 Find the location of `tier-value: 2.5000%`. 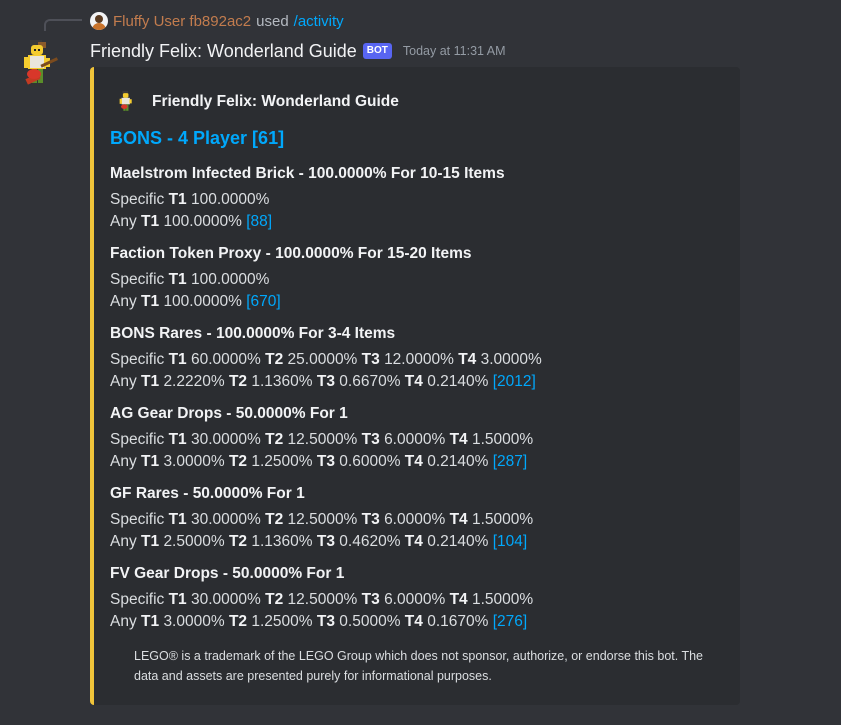

tier-value: 2.5000% is located at coordinates (194, 541).